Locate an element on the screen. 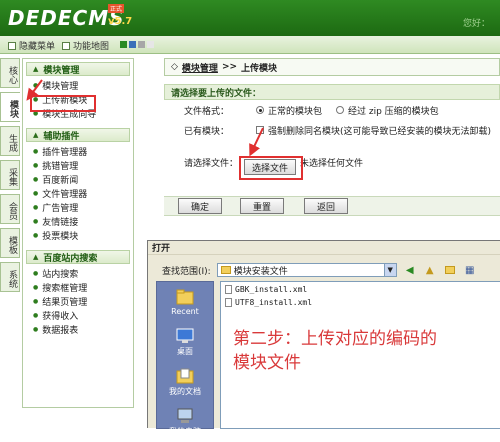 Image resolution: width=500 pixels, height=442 pixels. sidebar-item-earnings: ● 获得收入 is located at coordinates (78, 315).